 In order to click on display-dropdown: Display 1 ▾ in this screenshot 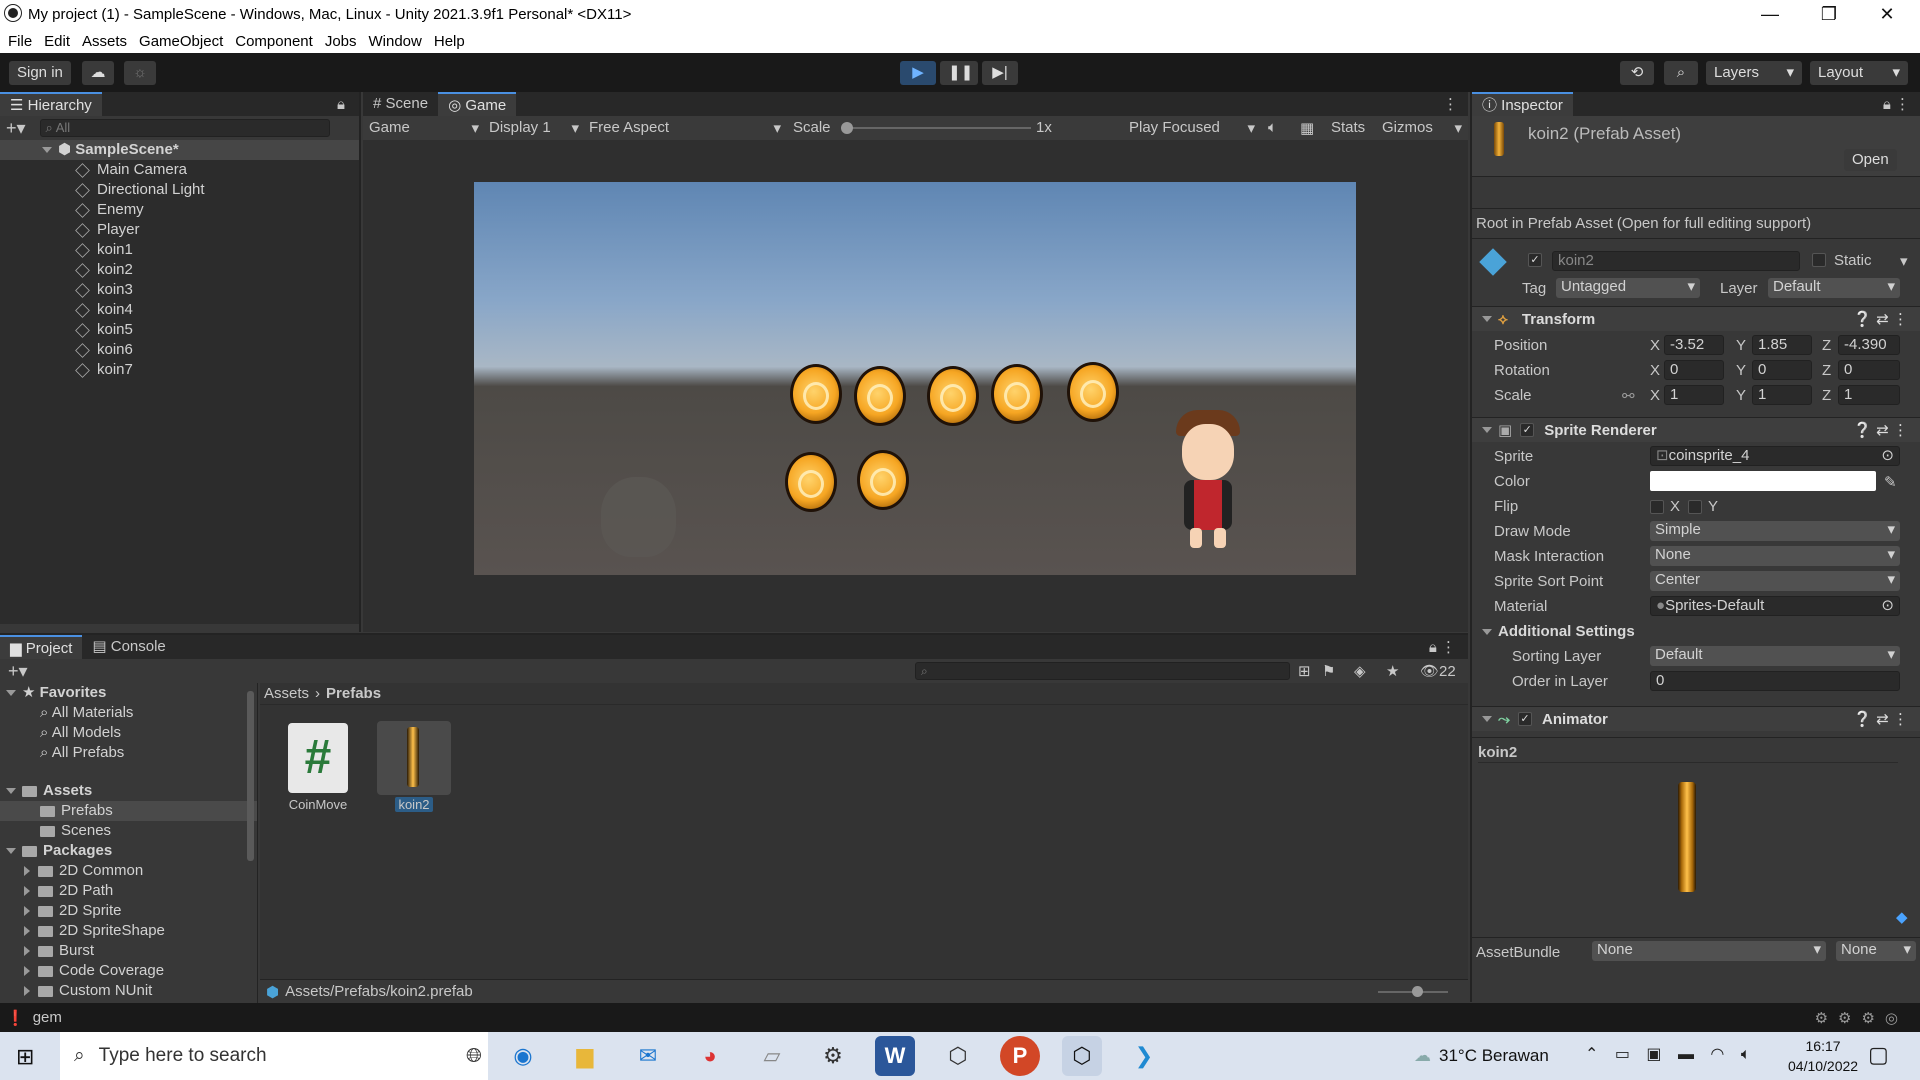, I will do `click(534, 128)`.